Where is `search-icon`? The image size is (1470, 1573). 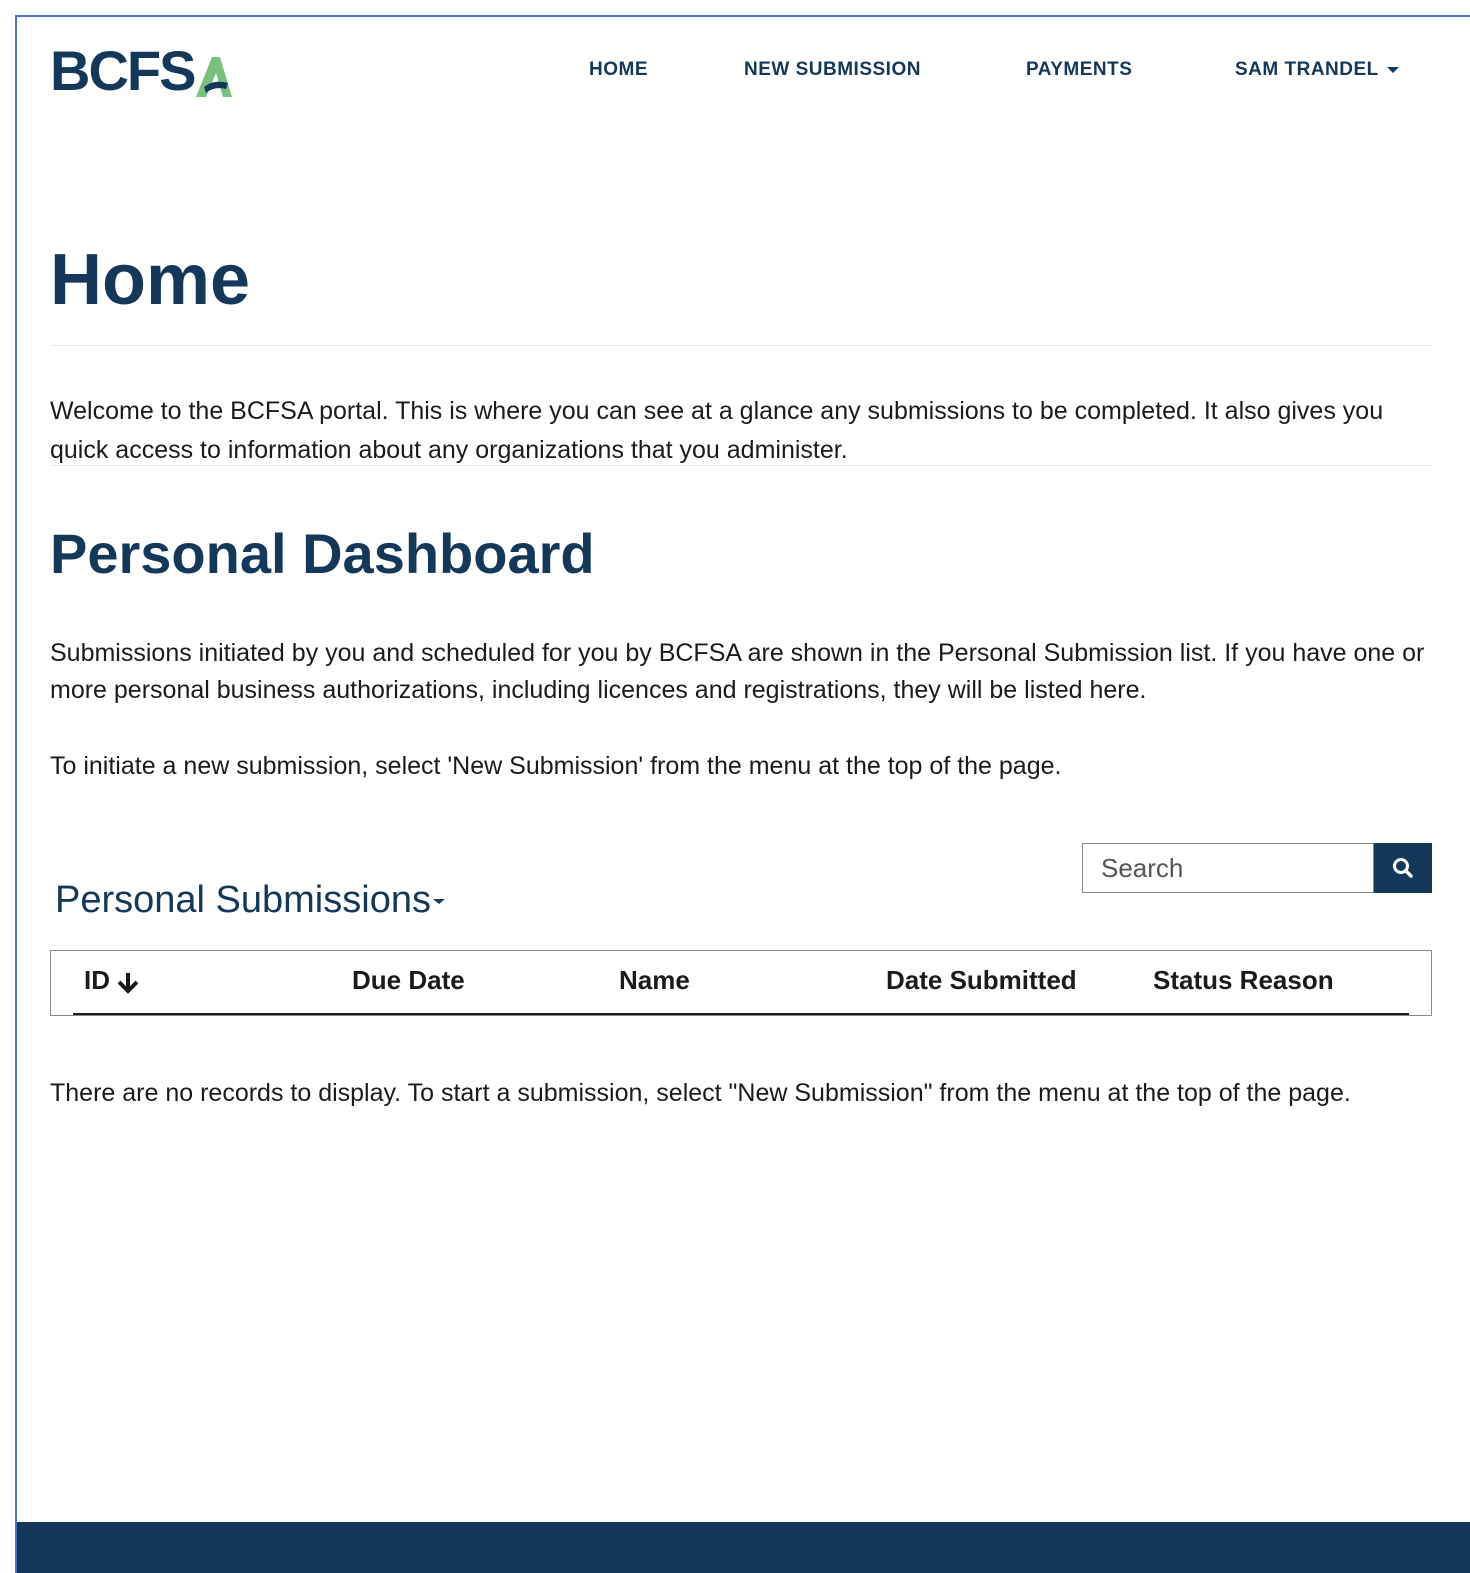 search-icon is located at coordinates (1403, 868).